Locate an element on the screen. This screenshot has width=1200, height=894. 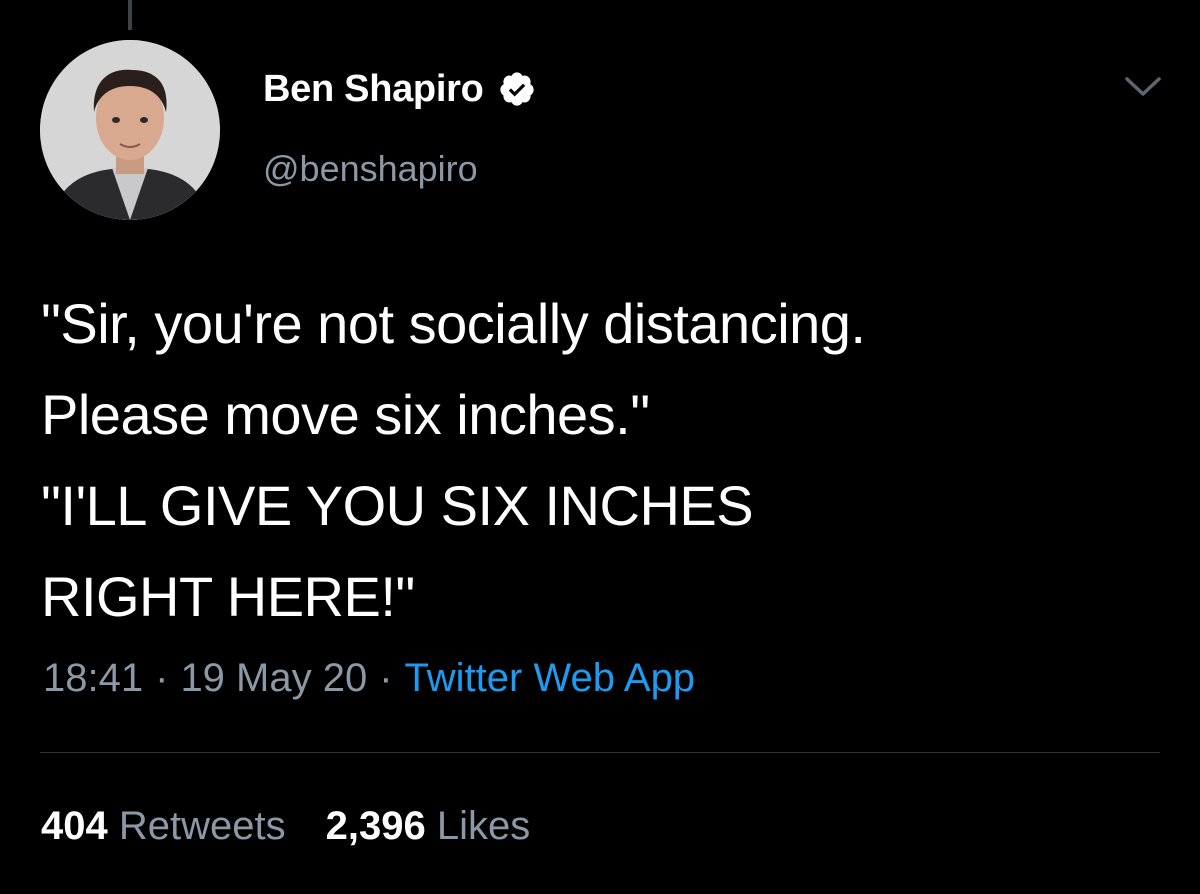
tweet-meta: 18:41 · 19 May 20 · Twitter Web App is located at coordinates (369, 678).